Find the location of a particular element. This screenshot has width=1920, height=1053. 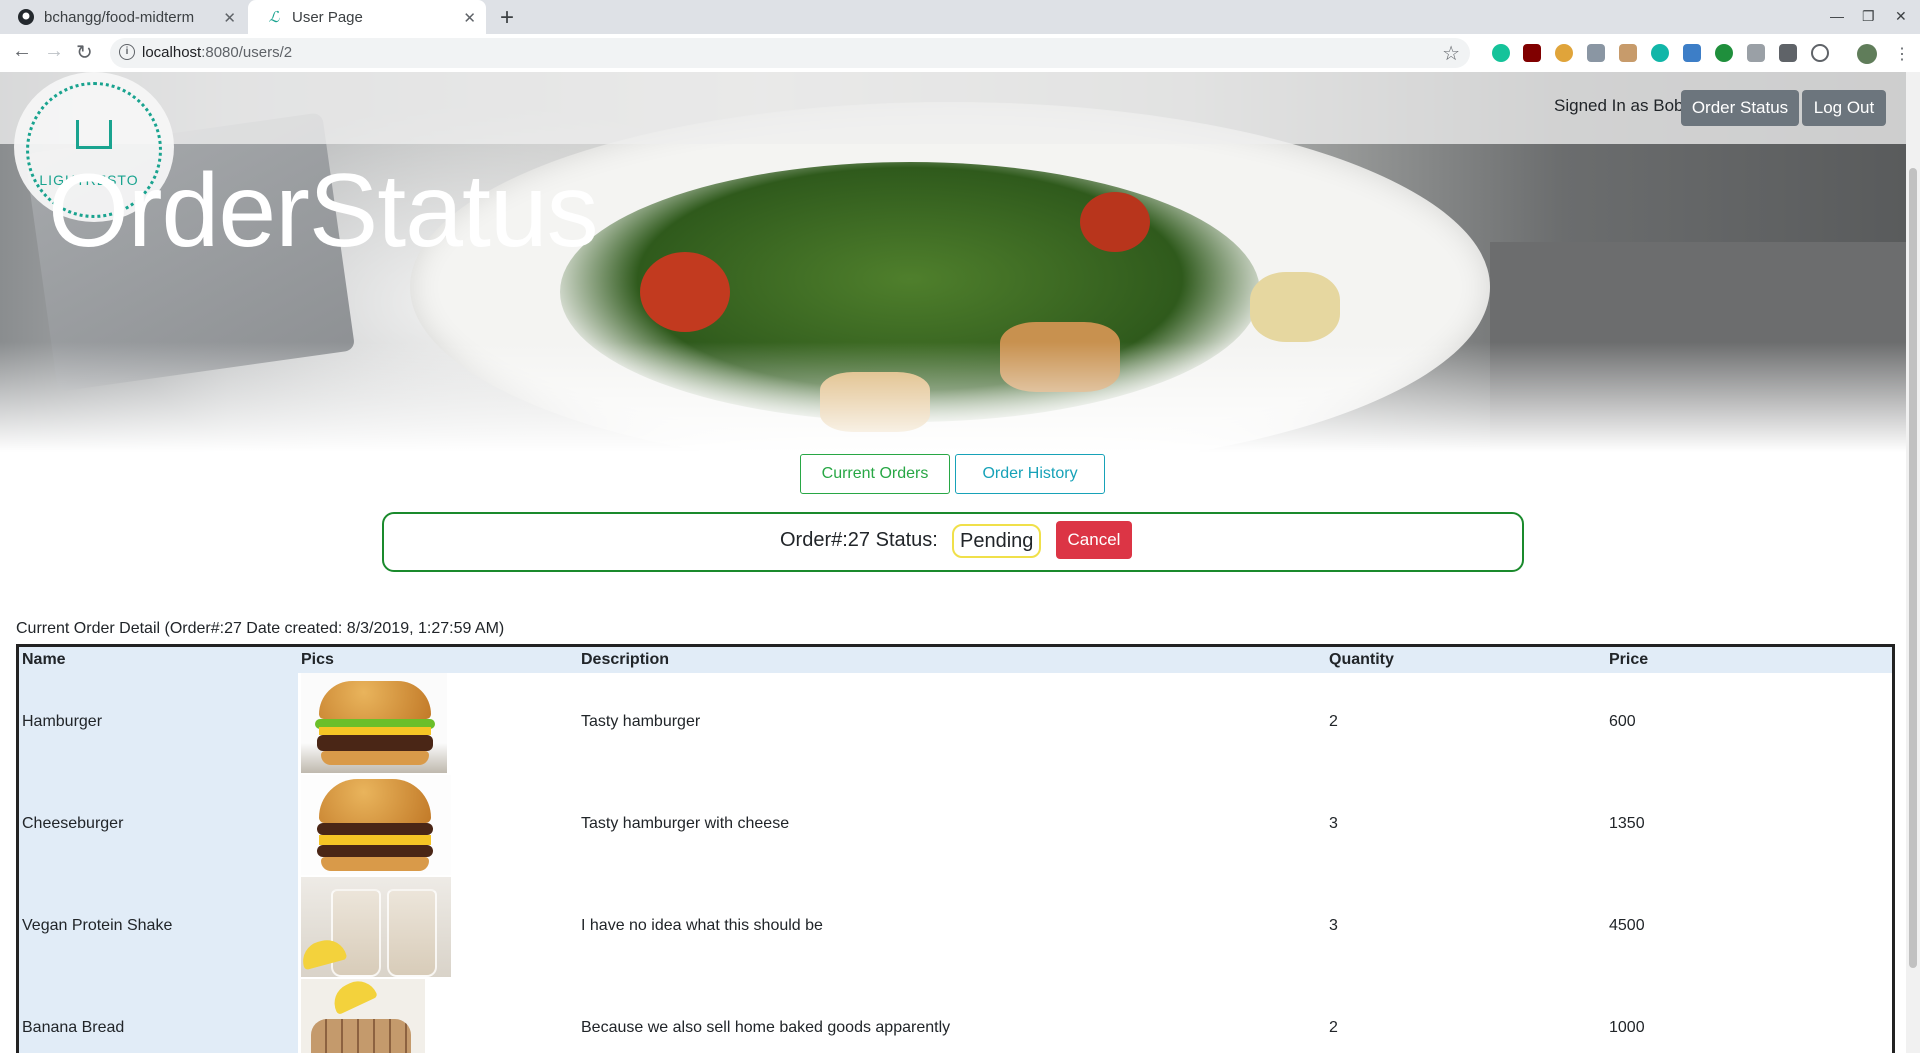

column-header-quantity: Quantity is located at coordinates (1361, 659).